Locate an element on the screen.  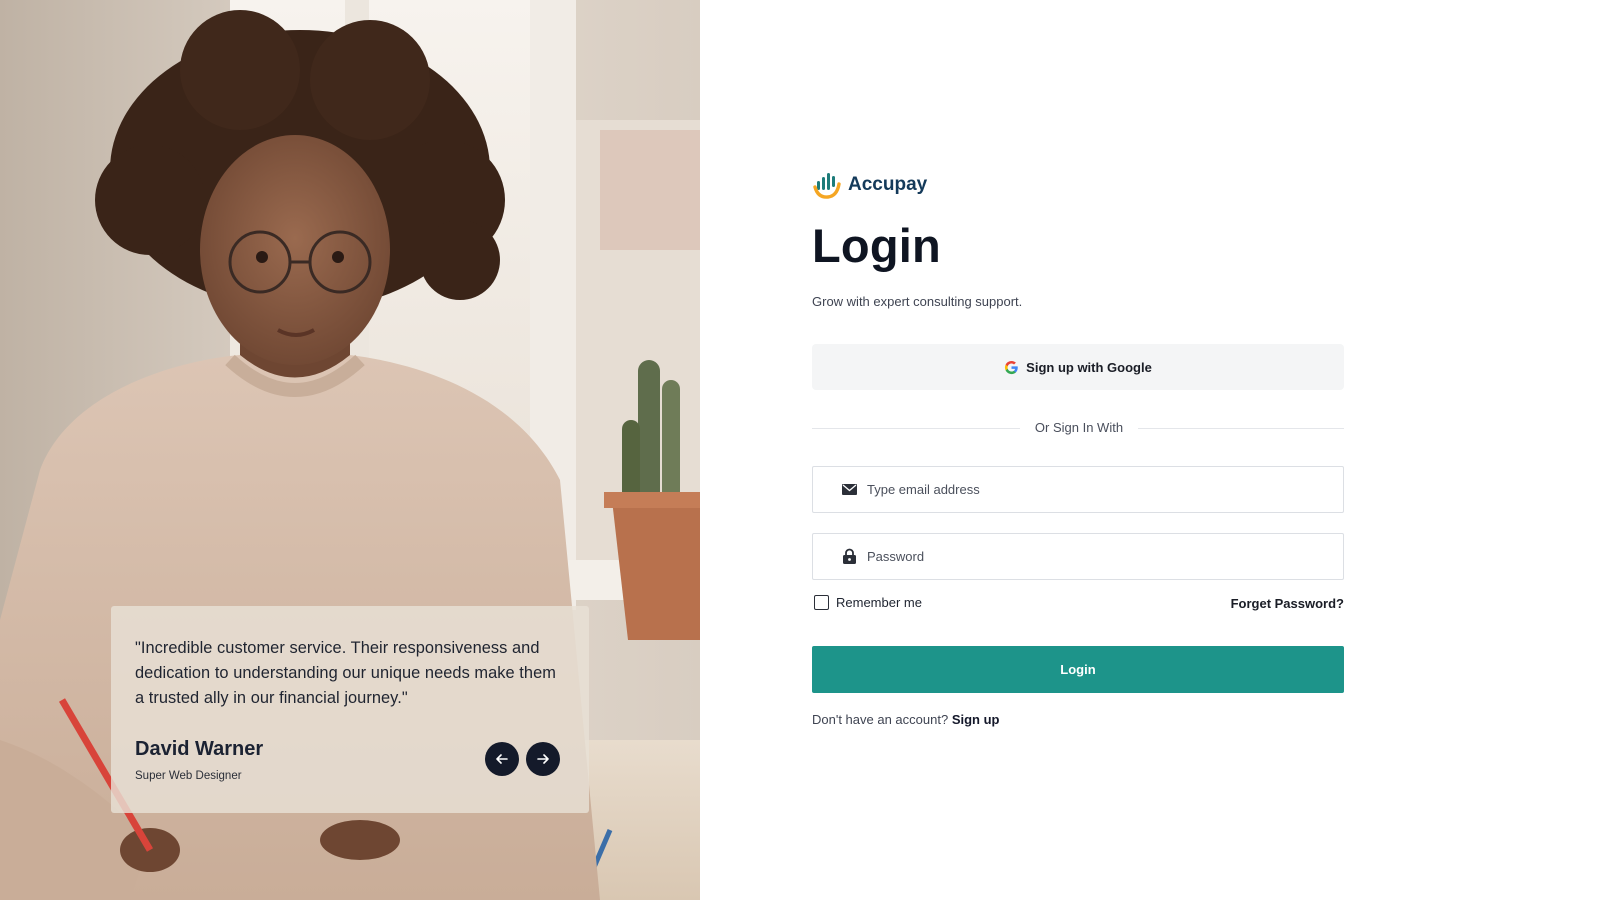
google-g-icon is located at coordinates (1011, 367).